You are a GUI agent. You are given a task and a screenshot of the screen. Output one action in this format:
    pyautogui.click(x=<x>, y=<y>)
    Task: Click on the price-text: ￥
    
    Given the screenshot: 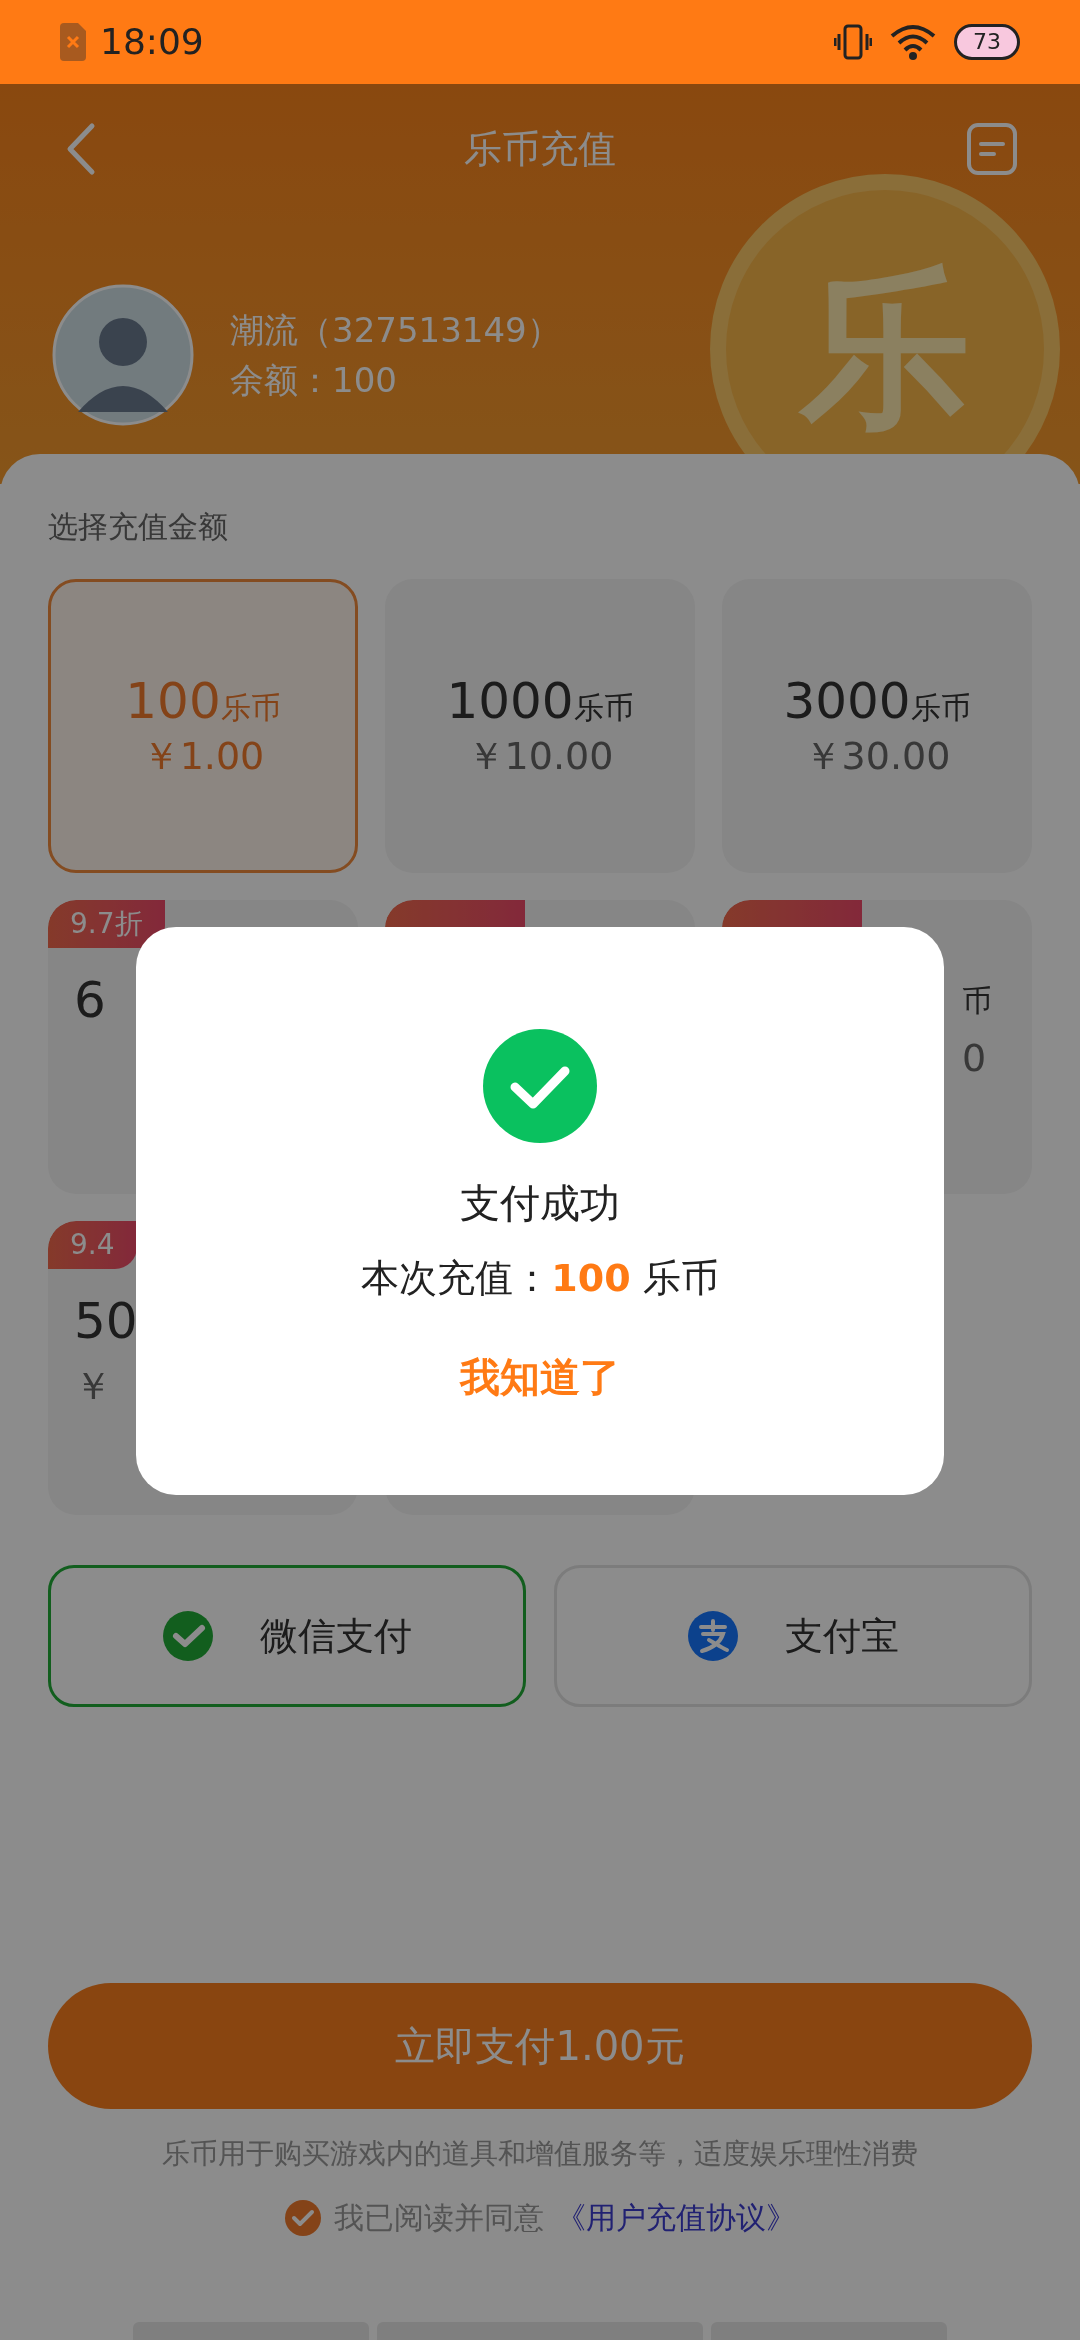 What is the action you would take?
    pyautogui.click(x=93, y=1386)
    